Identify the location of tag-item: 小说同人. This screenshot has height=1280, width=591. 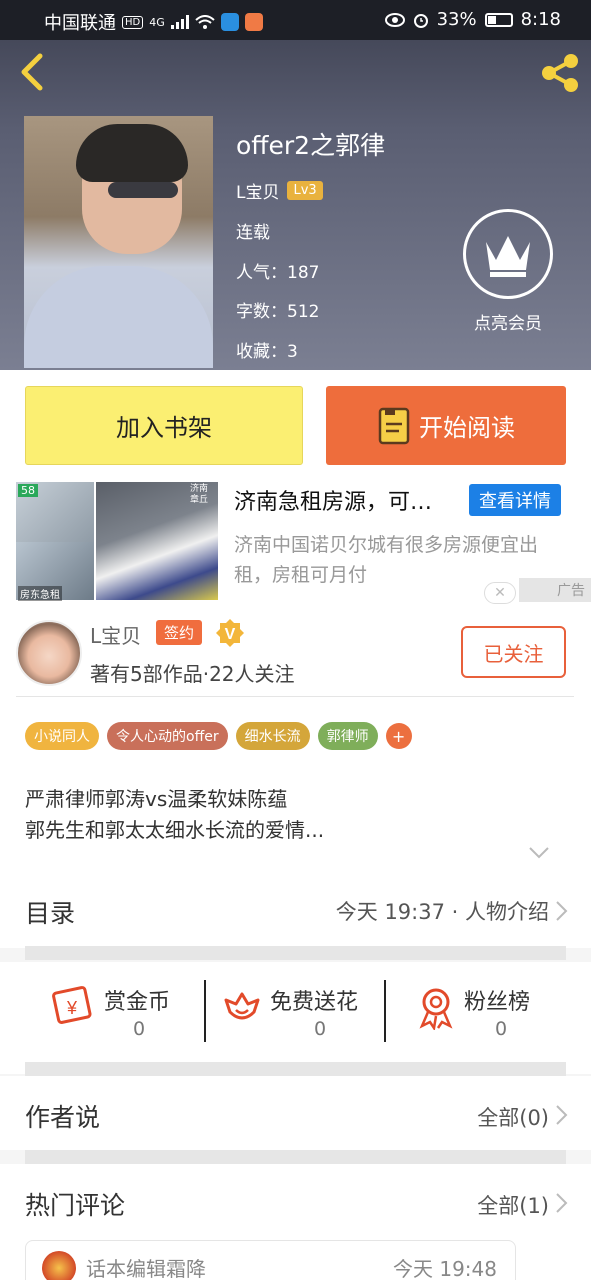
(62, 736).